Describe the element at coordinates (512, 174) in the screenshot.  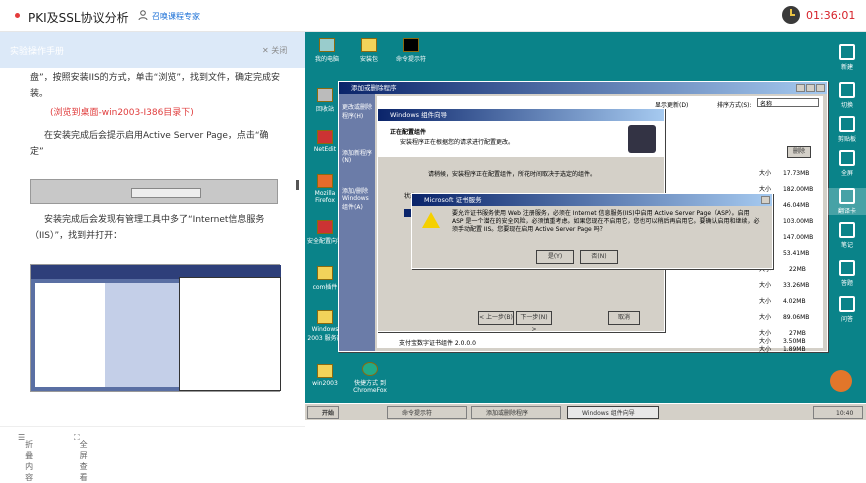
I see `wizard-wait-text: 请稍候，安装程序正在配置组件，所花时间取决于选定的组件。` at that location.